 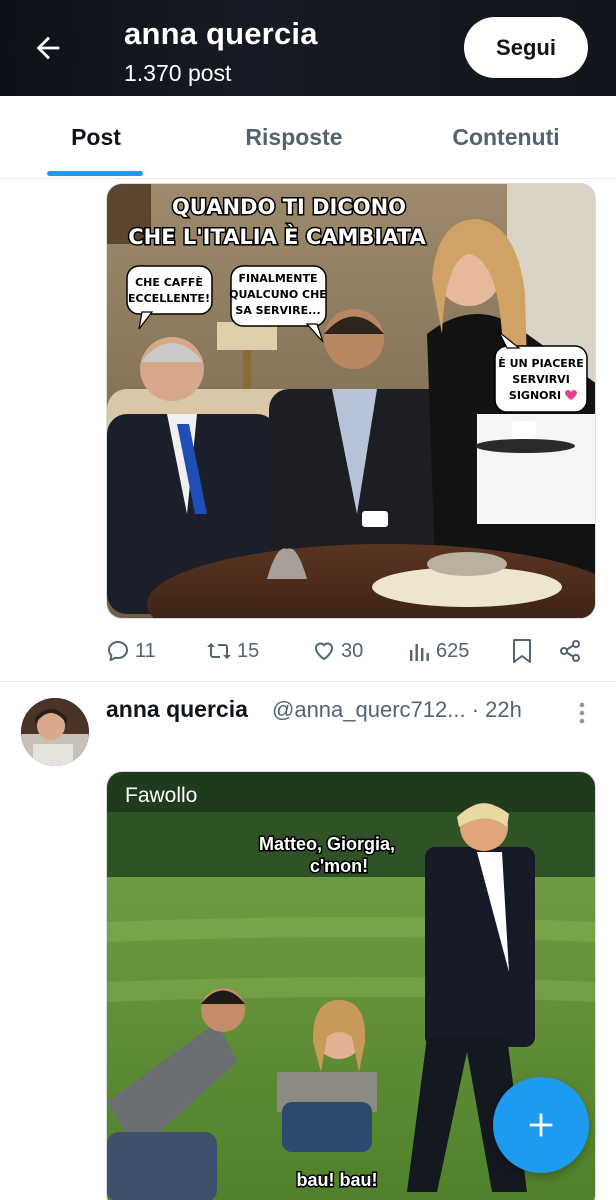 I want to click on bubble-3-line-3: SIGNORI, so click(x=535, y=395).